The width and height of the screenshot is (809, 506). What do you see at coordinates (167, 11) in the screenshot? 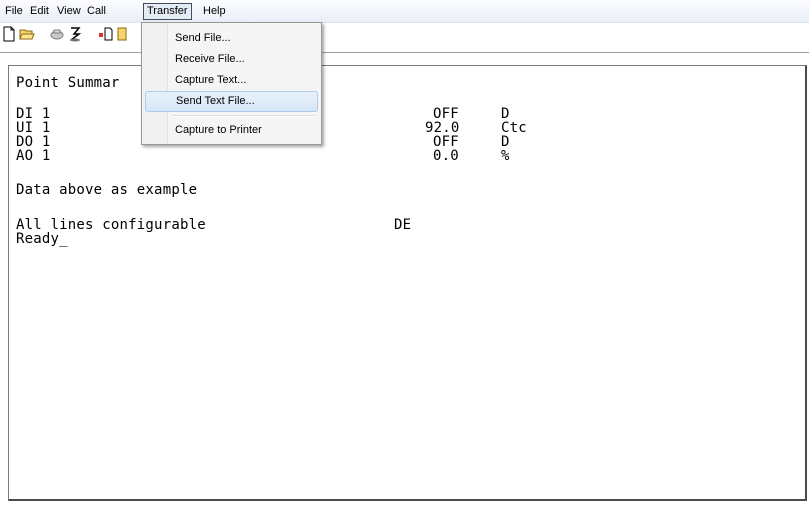
I see `menu-transfer: Transfer` at bounding box center [167, 11].